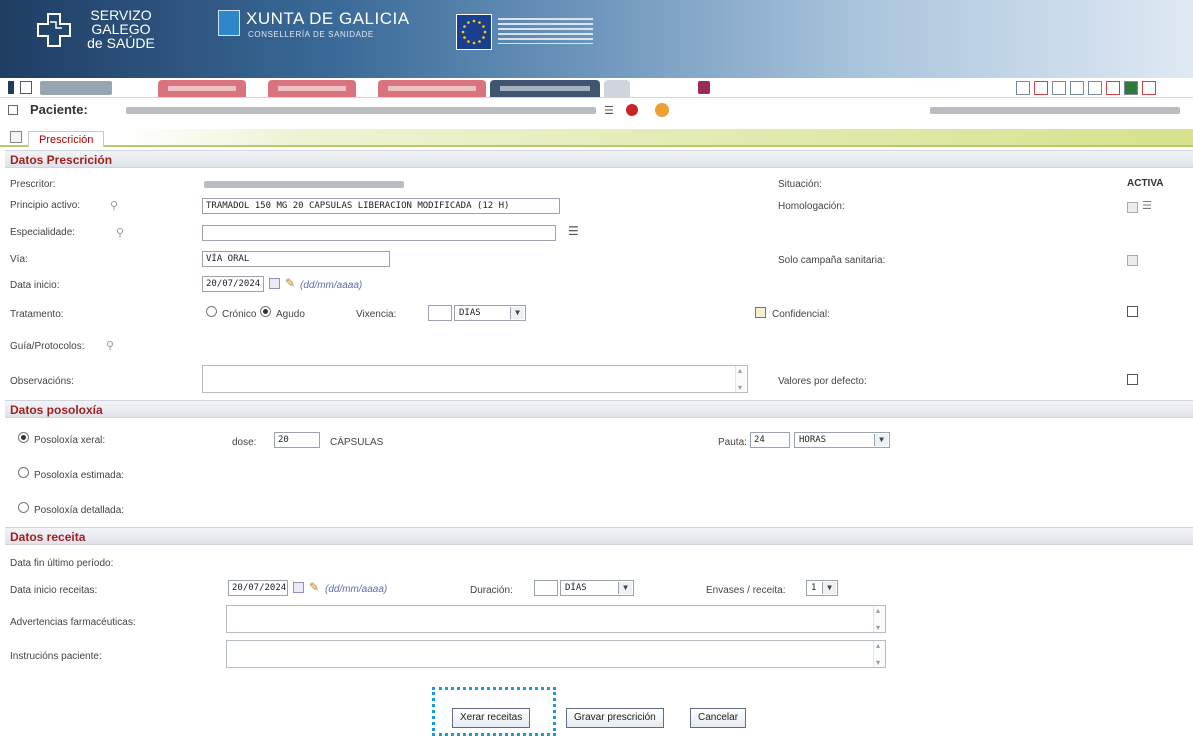 The height and width of the screenshot is (736, 1193). What do you see at coordinates (211, 311) in the screenshot?
I see `cronico-radio` at bounding box center [211, 311].